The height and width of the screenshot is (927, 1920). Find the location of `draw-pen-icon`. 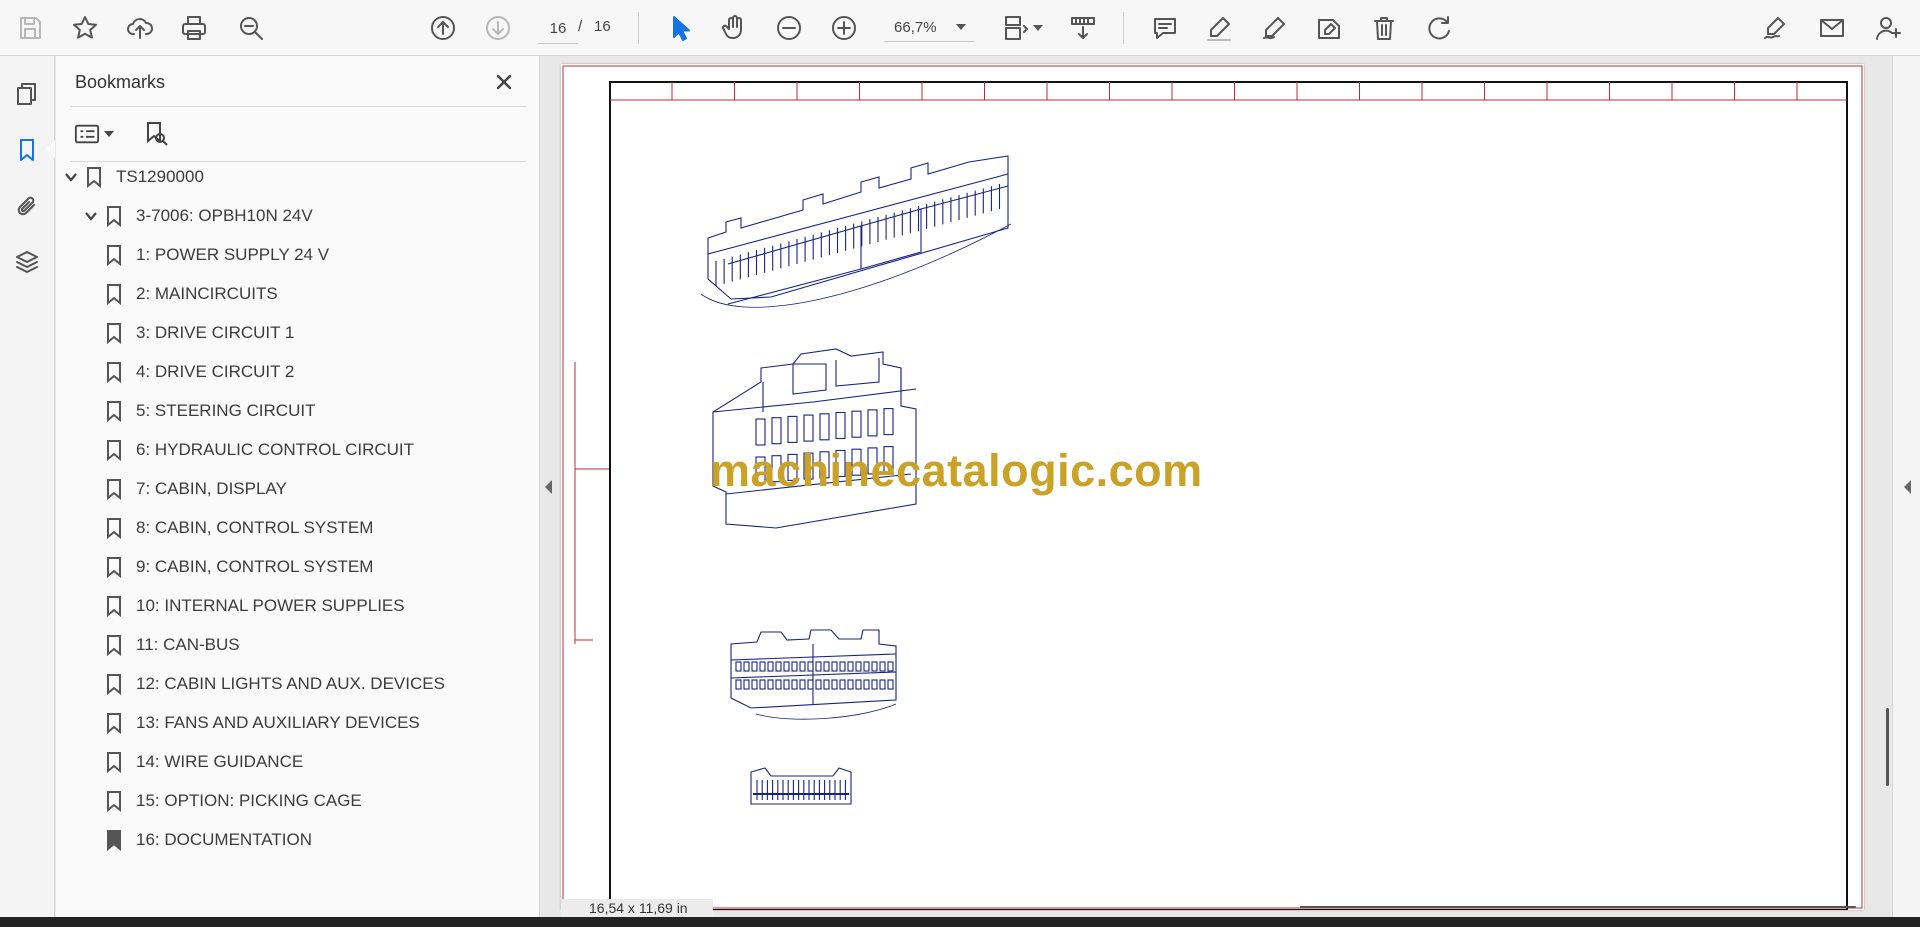

draw-pen-icon is located at coordinates (1274, 28).